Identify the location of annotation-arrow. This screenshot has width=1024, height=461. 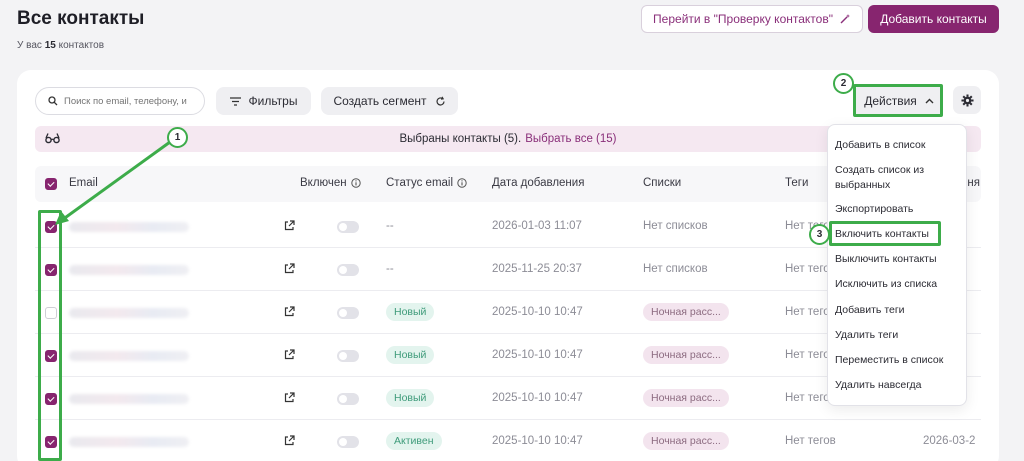
(113, 182).